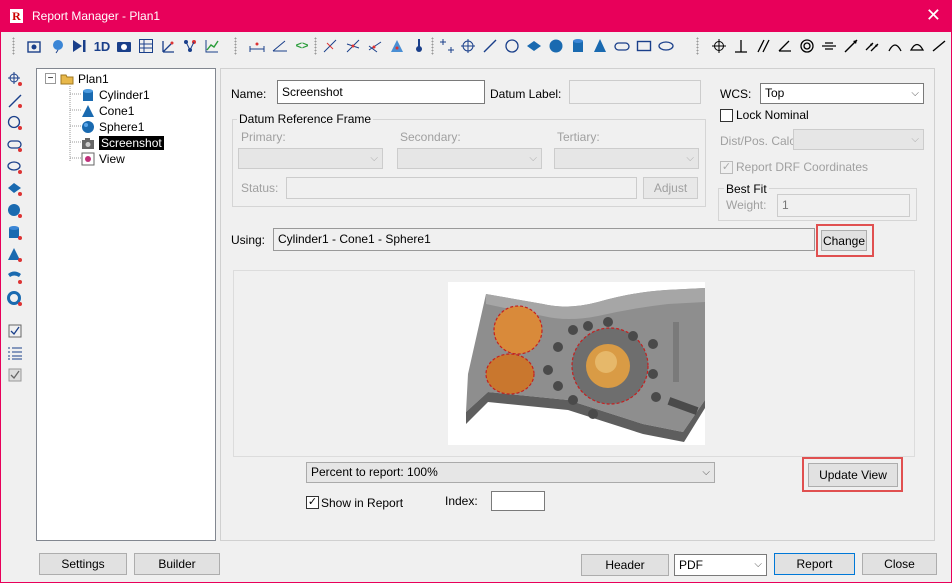 The image size is (952, 583). Describe the element at coordinates (476, 16) in the screenshot. I see `title-bar: R Report Manager - Plan1 ✕` at that location.